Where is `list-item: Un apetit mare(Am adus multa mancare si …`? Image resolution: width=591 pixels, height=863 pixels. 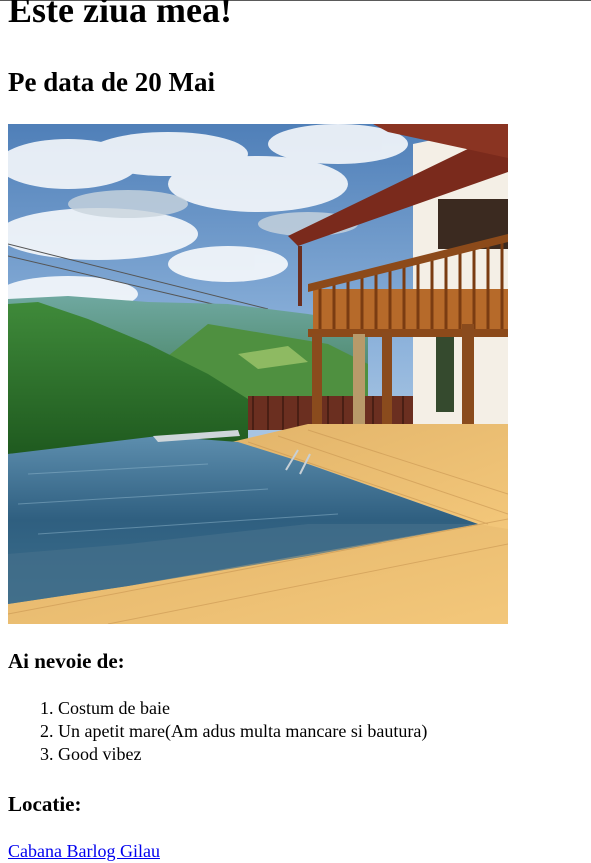 list-item: Un apetit mare(Am adus multa mancare si … is located at coordinates (242, 731).